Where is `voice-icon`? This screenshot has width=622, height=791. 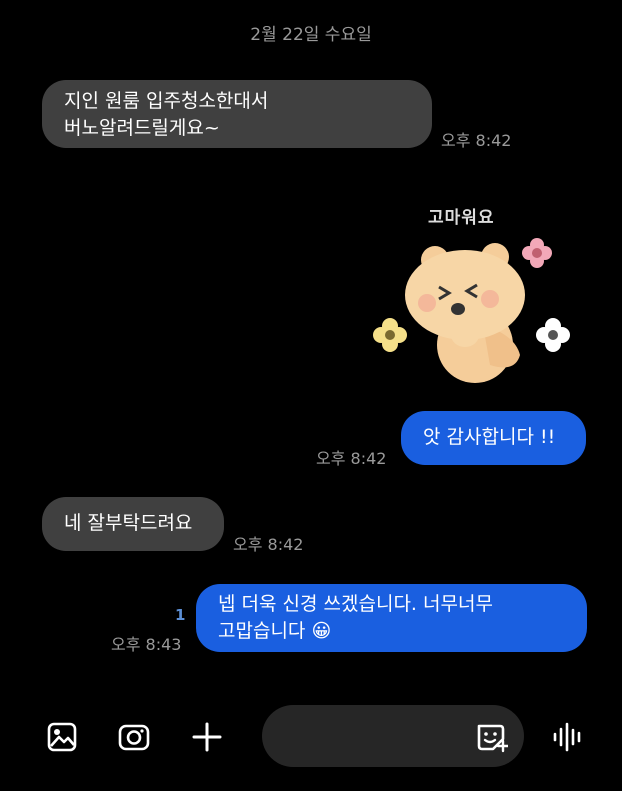
voice-icon is located at coordinates (568, 737).